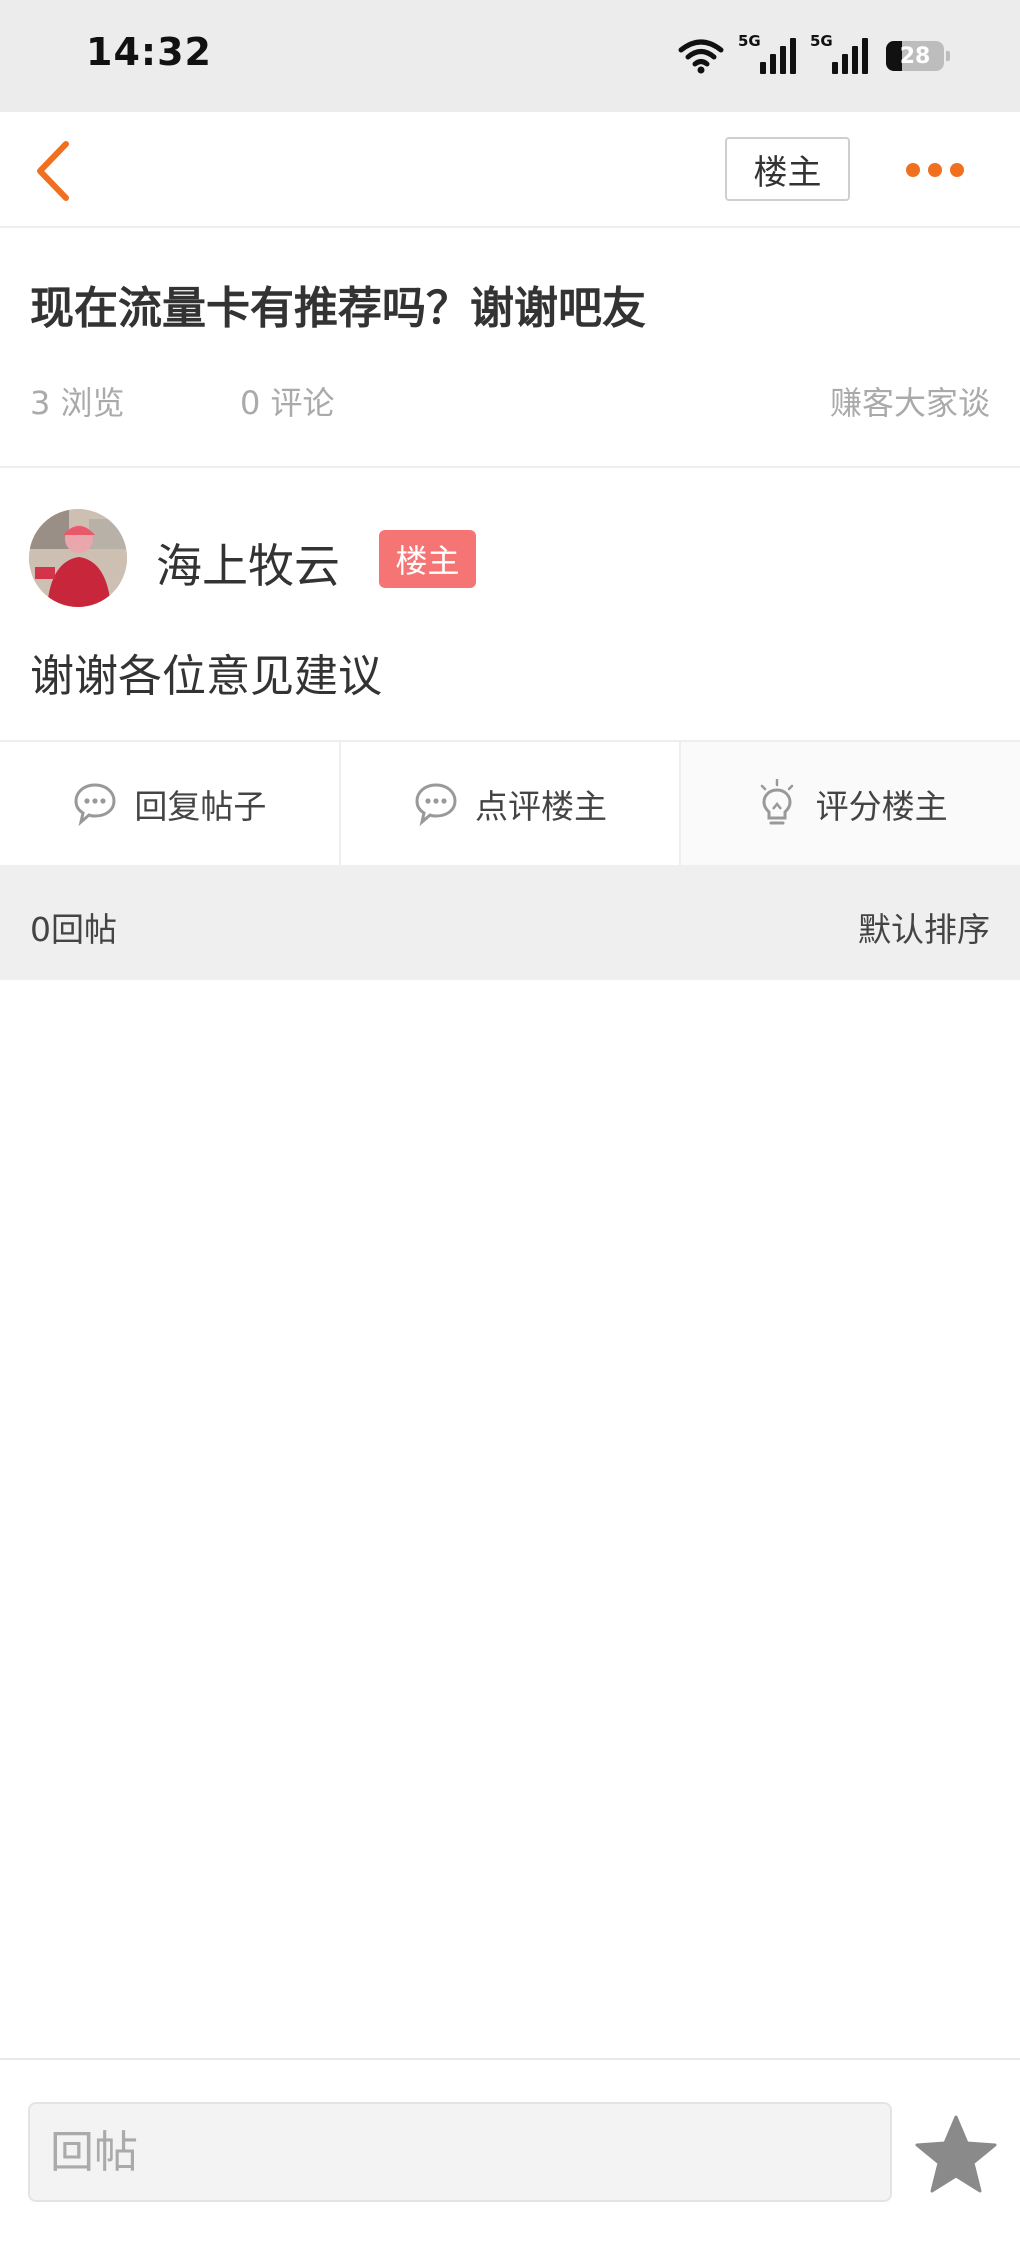  I want to click on op-only-button: 楼主, so click(787, 169).